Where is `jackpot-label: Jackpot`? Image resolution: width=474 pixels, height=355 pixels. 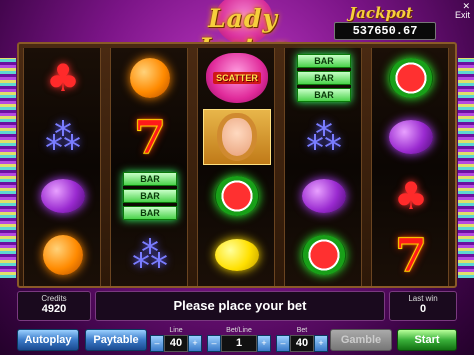 jackpot-label: Jackpot is located at coordinates (381, 13).